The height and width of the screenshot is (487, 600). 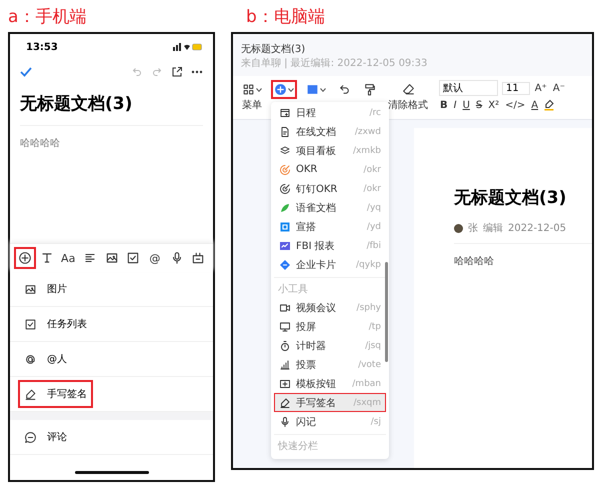 What do you see at coordinates (511, 198) in the screenshot?
I see `document-heading: 无标题文档(3)` at bounding box center [511, 198].